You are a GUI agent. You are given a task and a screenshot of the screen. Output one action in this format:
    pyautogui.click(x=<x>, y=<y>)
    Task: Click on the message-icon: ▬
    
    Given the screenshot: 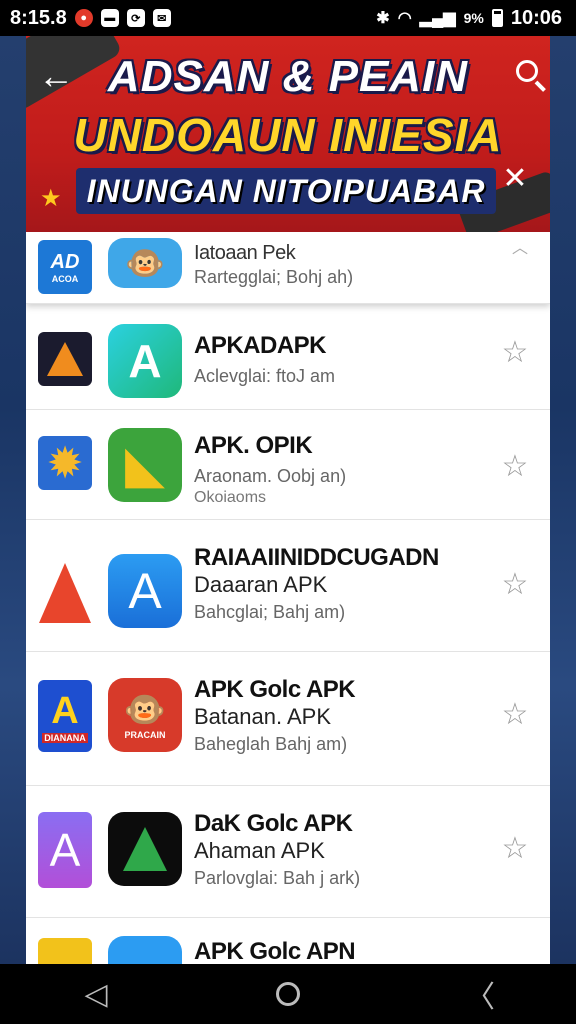 What is the action you would take?
    pyautogui.click(x=109, y=18)
    